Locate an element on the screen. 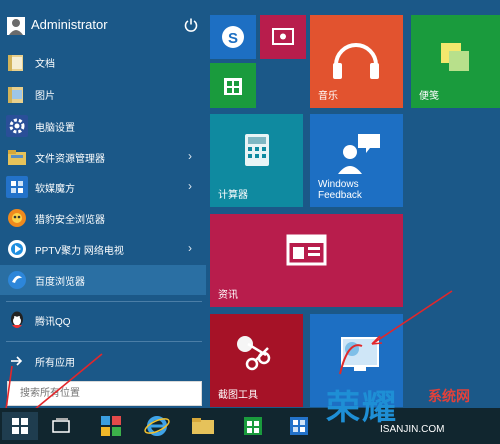 The width and height of the screenshot is (500, 444). file-explorer-icon is located at coordinates (17, 157).